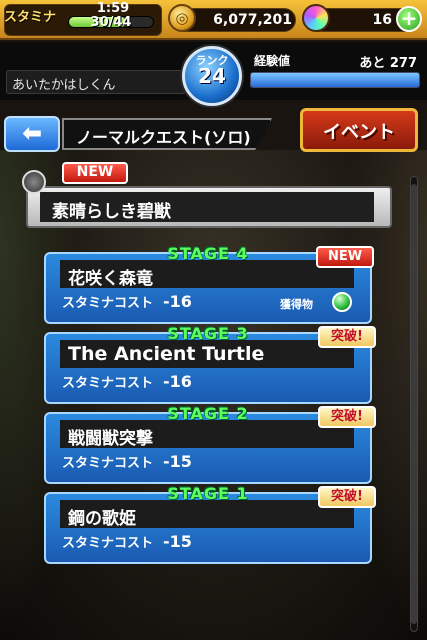 Image resolution: width=427 pixels, height=640 pixels. I want to click on exp-remaining: あと 277, so click(388, 63).